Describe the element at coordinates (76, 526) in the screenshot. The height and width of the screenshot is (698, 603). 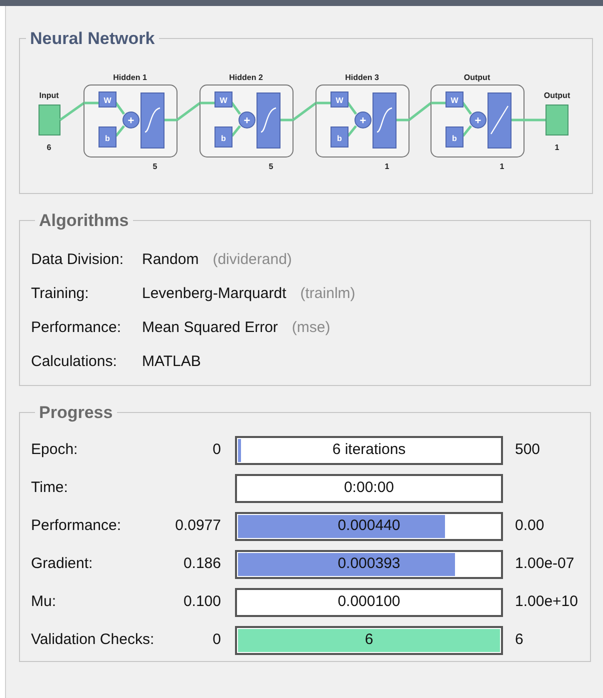
I see `progress-label: Performance:` at that location.